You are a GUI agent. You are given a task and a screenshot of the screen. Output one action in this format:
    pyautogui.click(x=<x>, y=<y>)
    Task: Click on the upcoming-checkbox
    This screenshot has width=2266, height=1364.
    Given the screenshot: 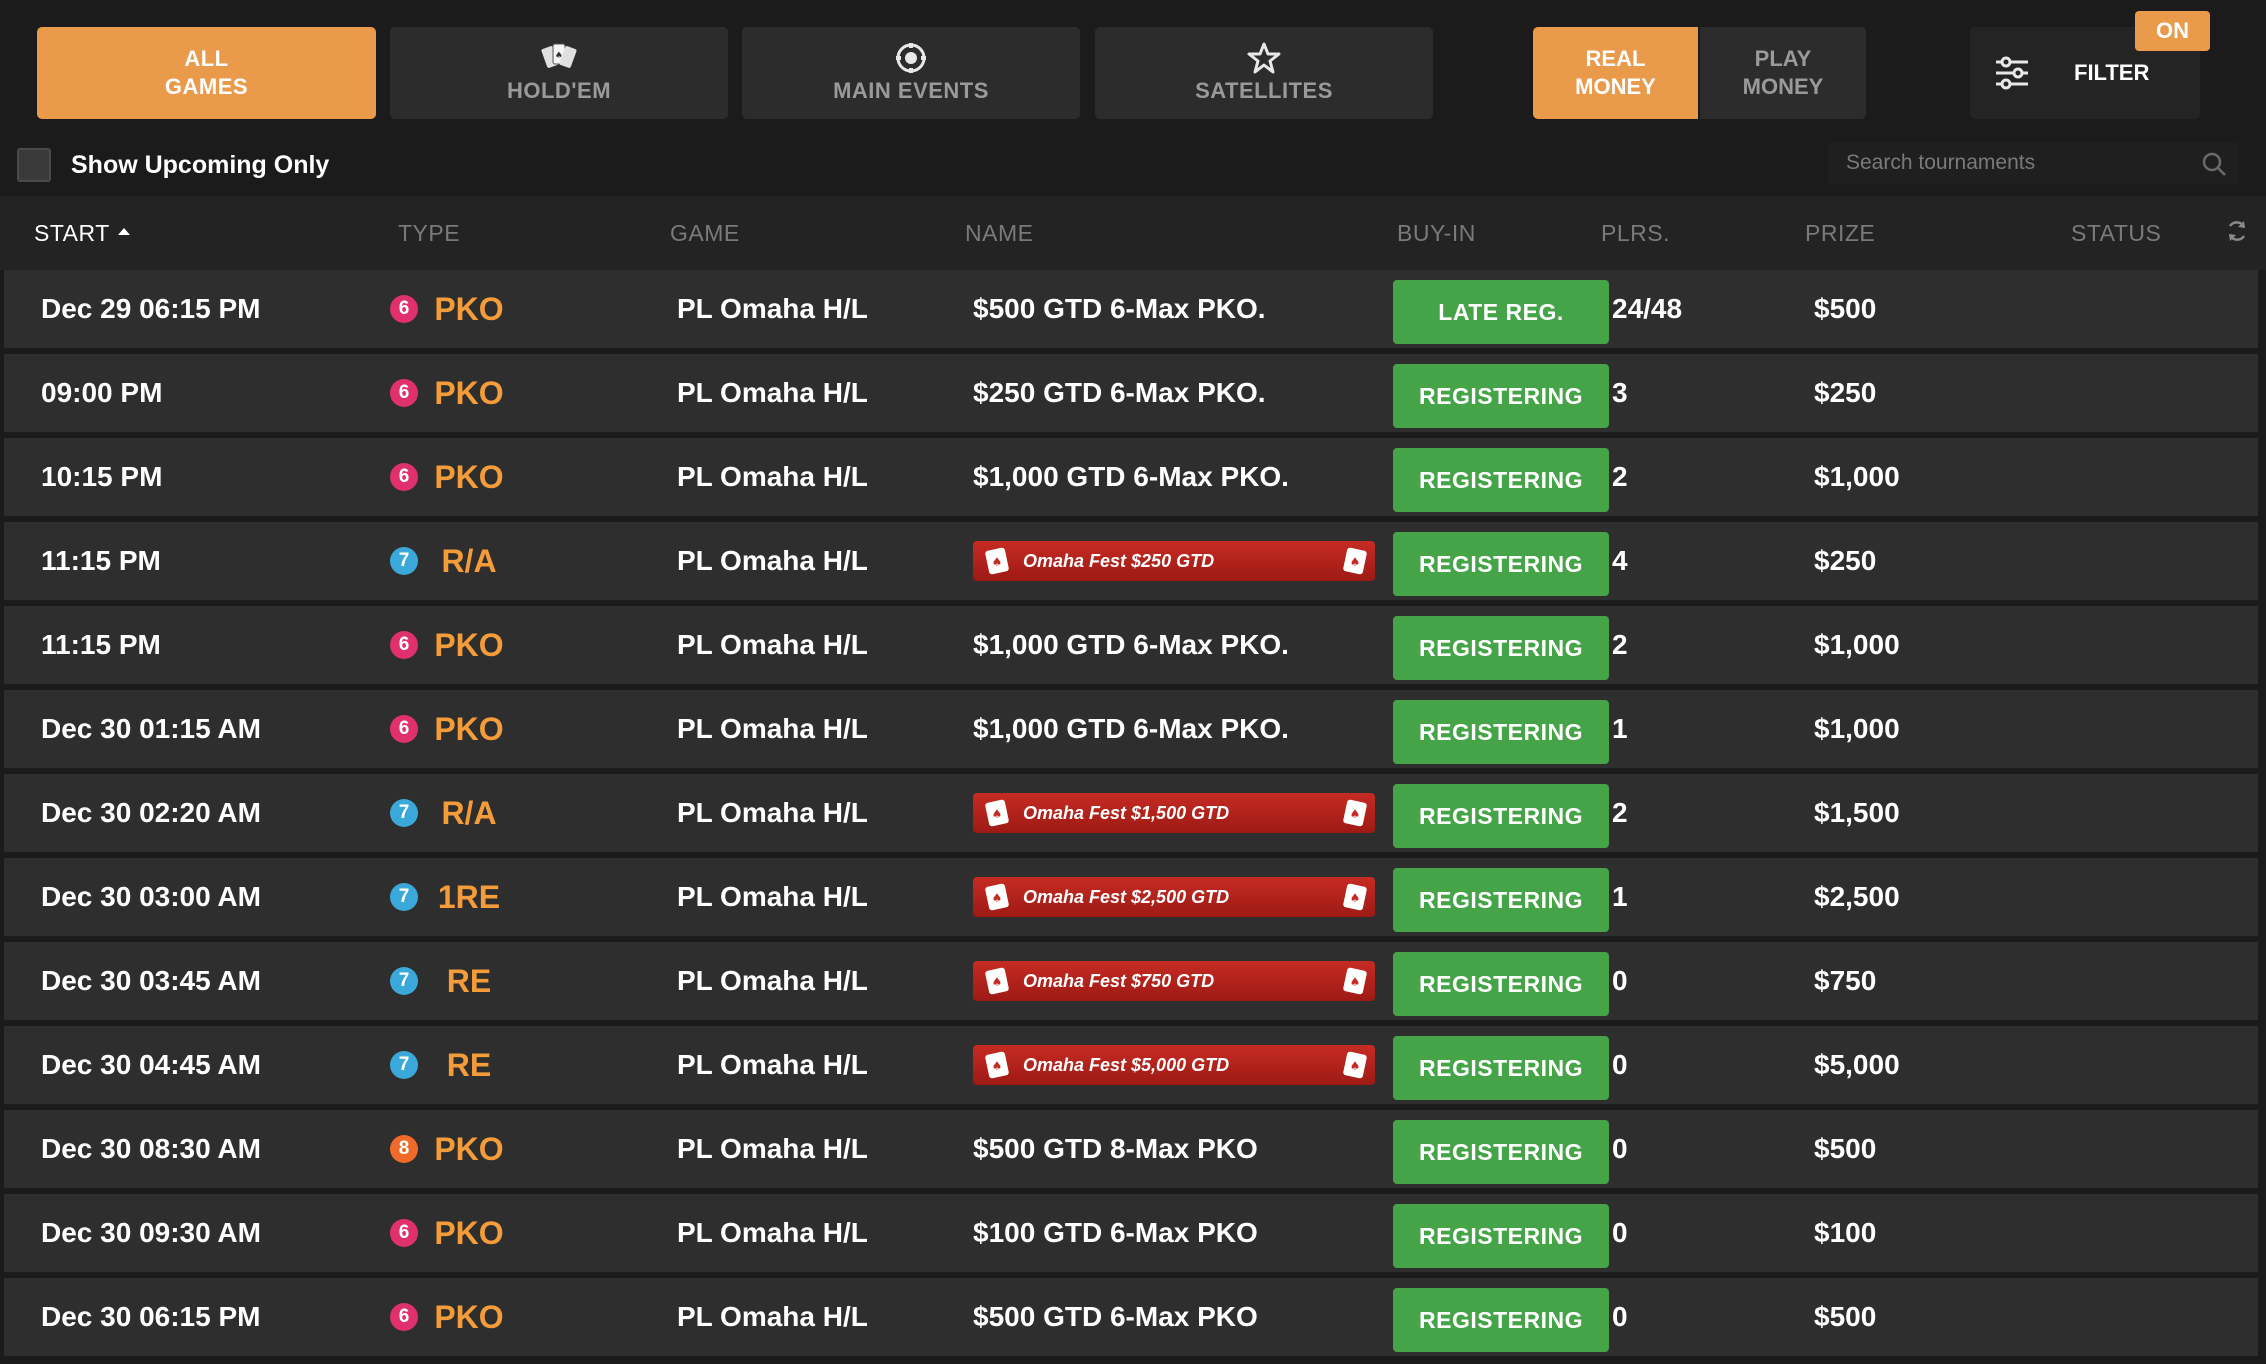 What is the action you would take?
    pyautogui.click(x=34, y=165)
    